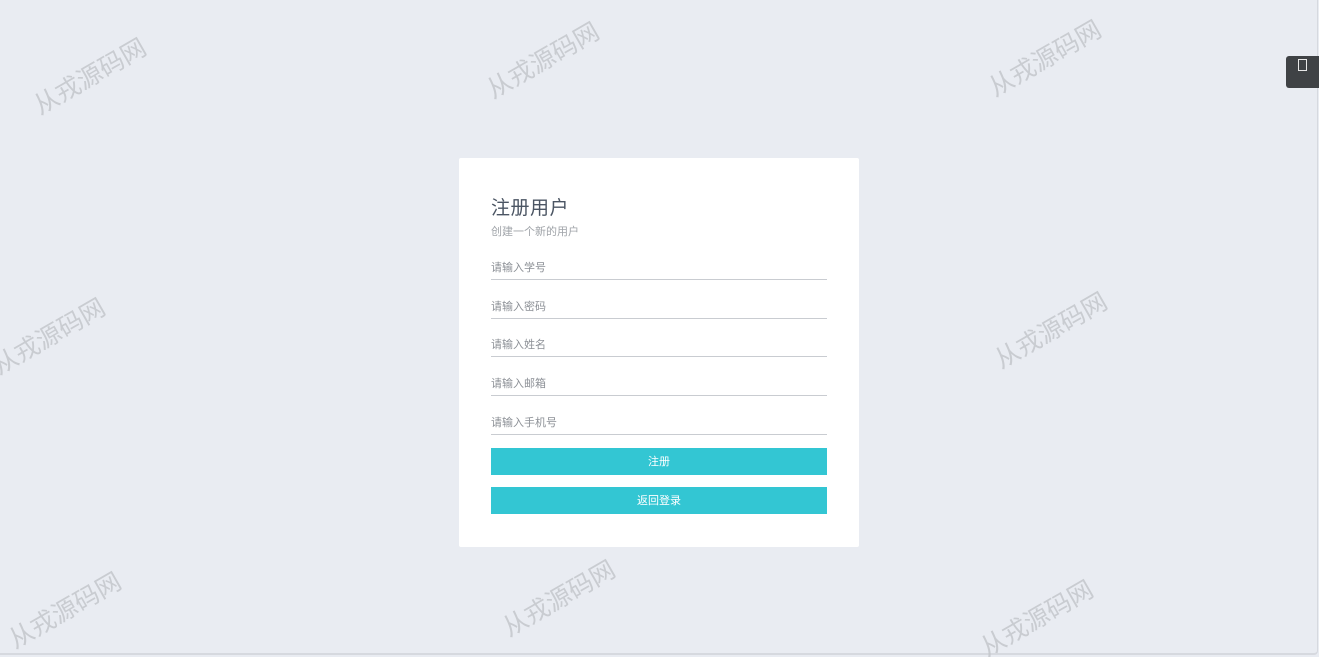 Image resolution: width=1319 pixels, height=657 pixels. What do you see at coordinates (1302, 65) in the screenshot?
I see `square-icon` at bounding box center [1302, 65].